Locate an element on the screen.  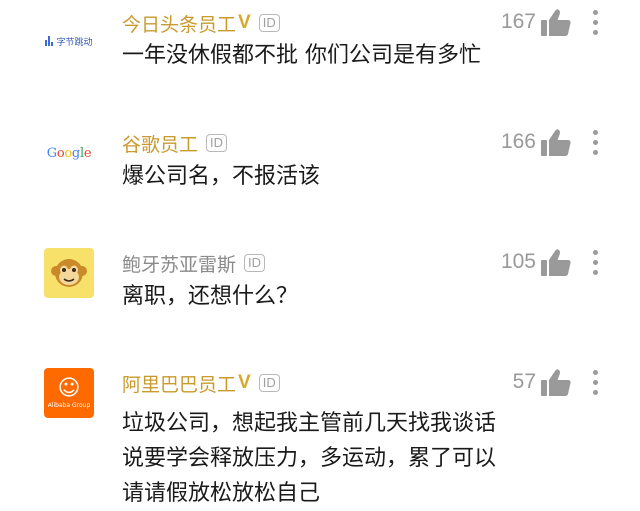
comment-text-line: 一年没休假都不批 你们公司是有多忙 is located at coordinates (301, 55).